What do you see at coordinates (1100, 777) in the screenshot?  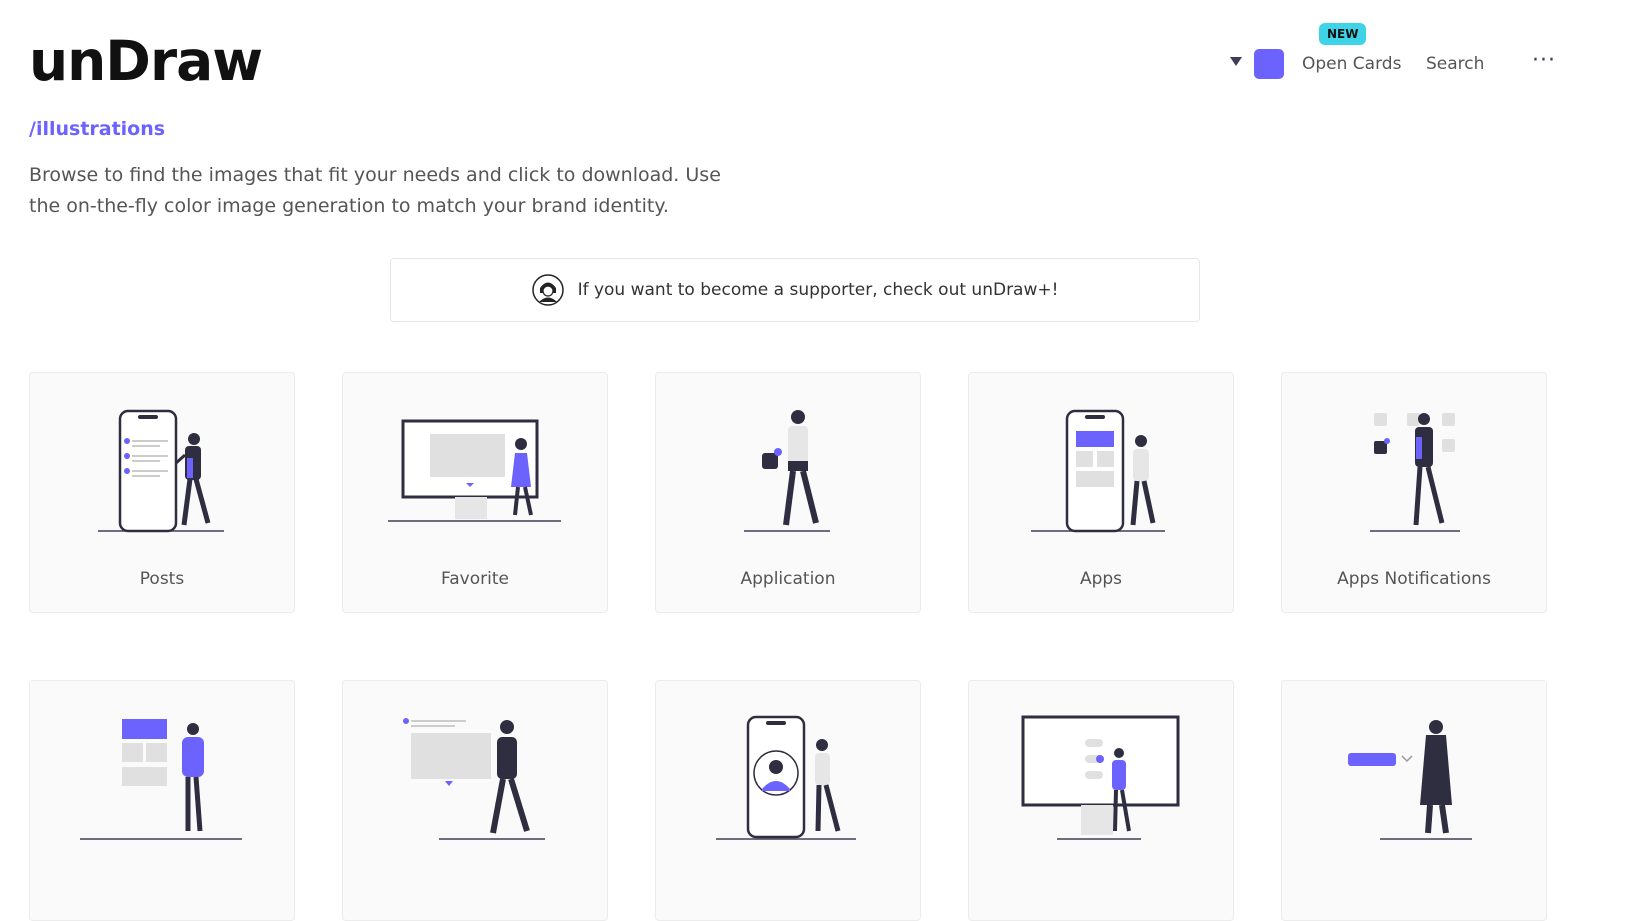 I see `monitor-toggles-illustration` at bounding box center [1100, 777].